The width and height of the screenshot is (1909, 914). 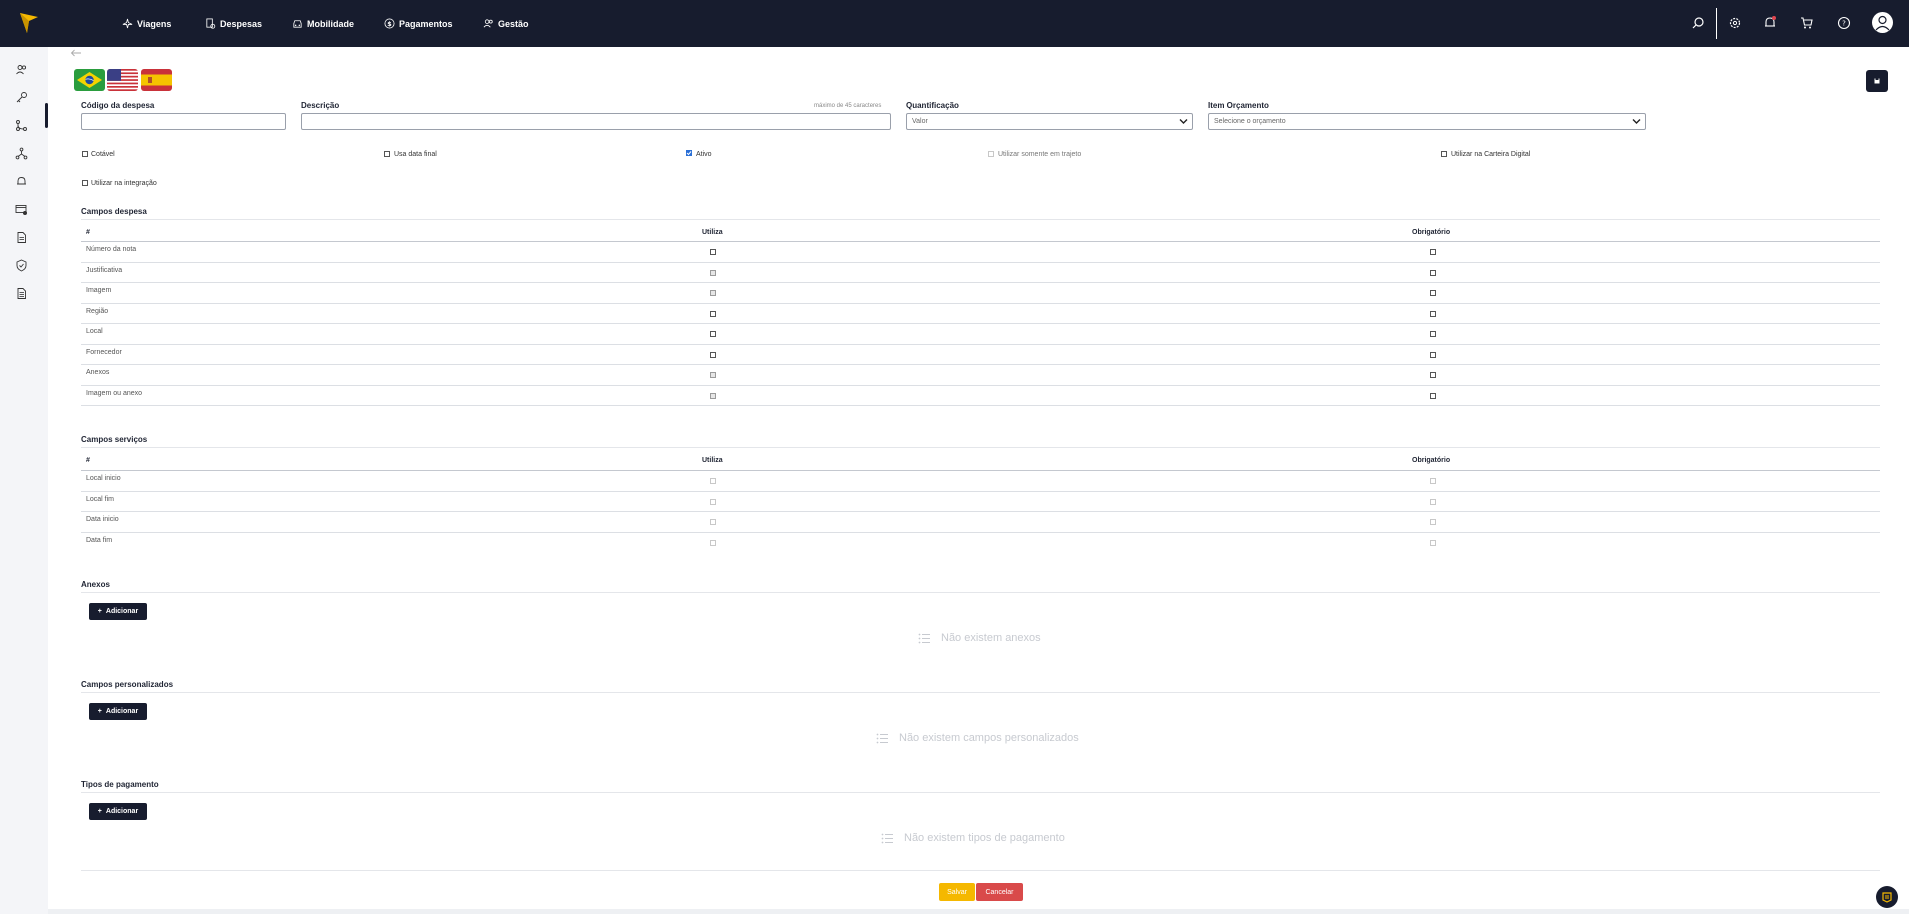 I want to click on somente-trajeto-label: Utilizar somente em trajeto, so click(x=1040, y=154).